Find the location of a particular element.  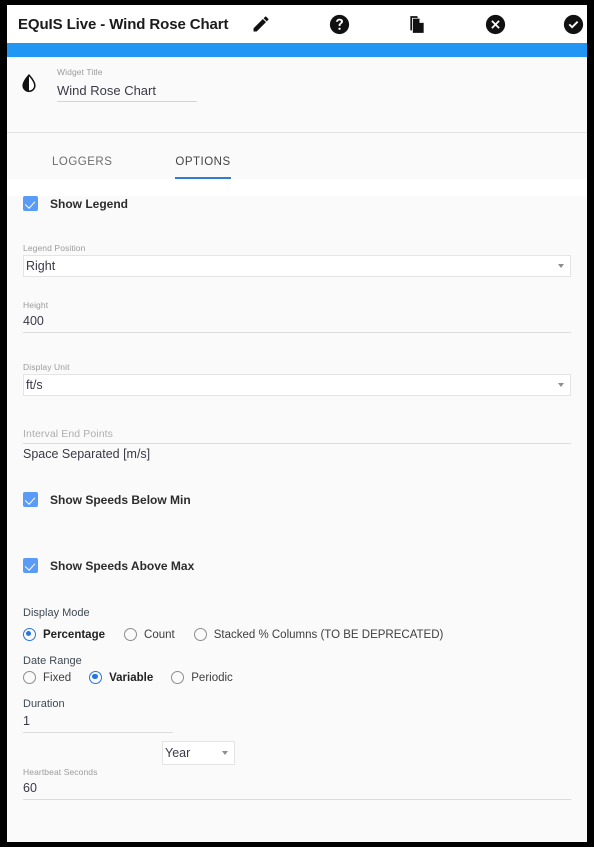

show-speeds-above-max-checkbox is located at coordinates (30, 565).